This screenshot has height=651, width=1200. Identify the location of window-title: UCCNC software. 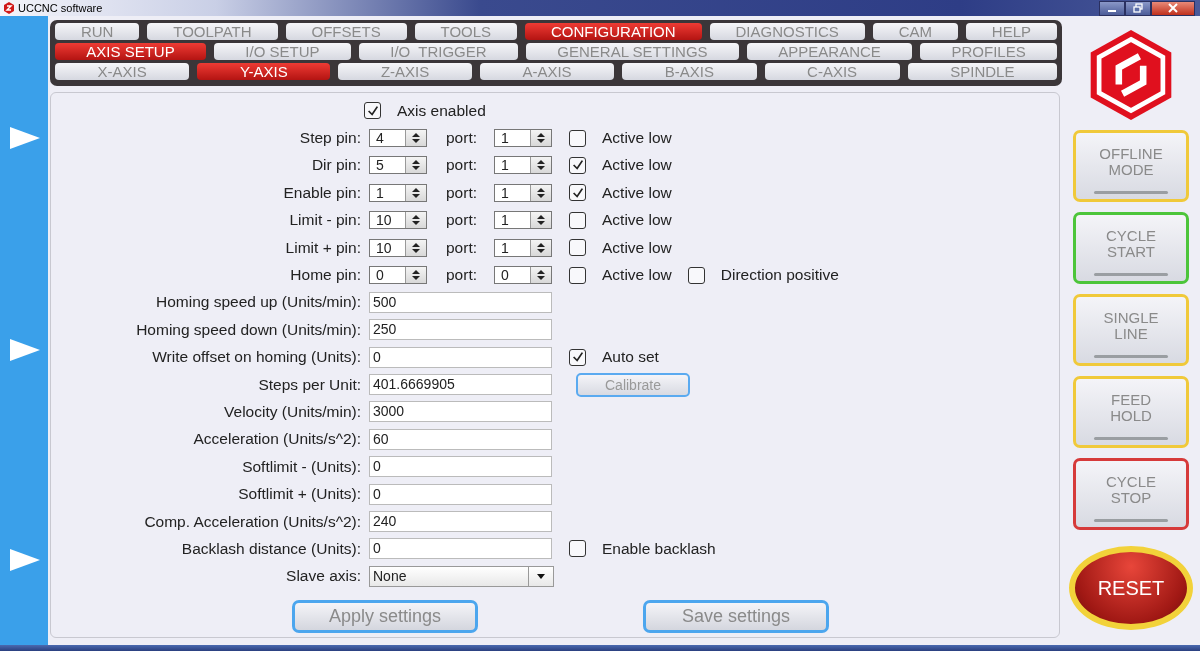
(60, 8).